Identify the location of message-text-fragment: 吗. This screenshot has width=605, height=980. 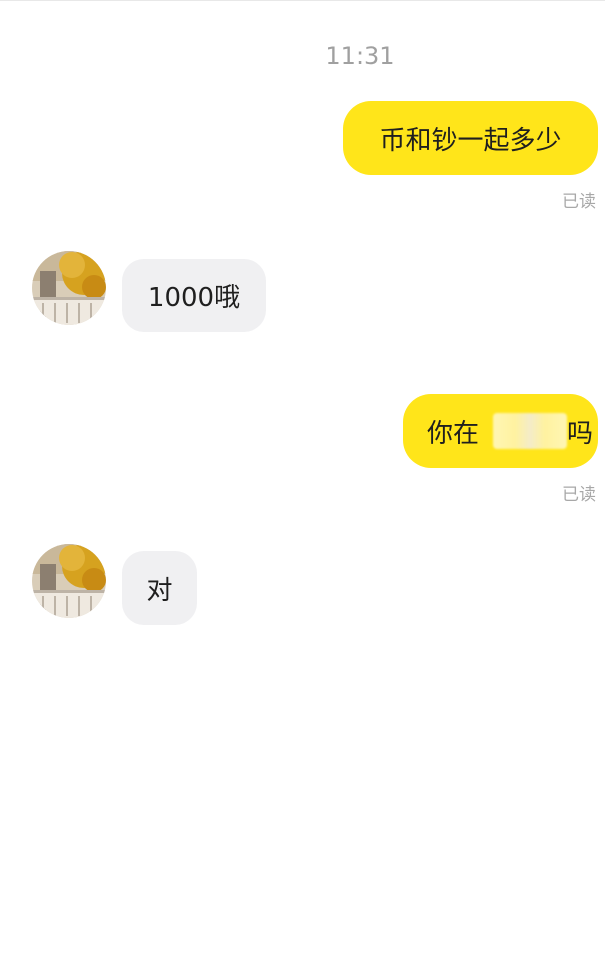
(580, 433).